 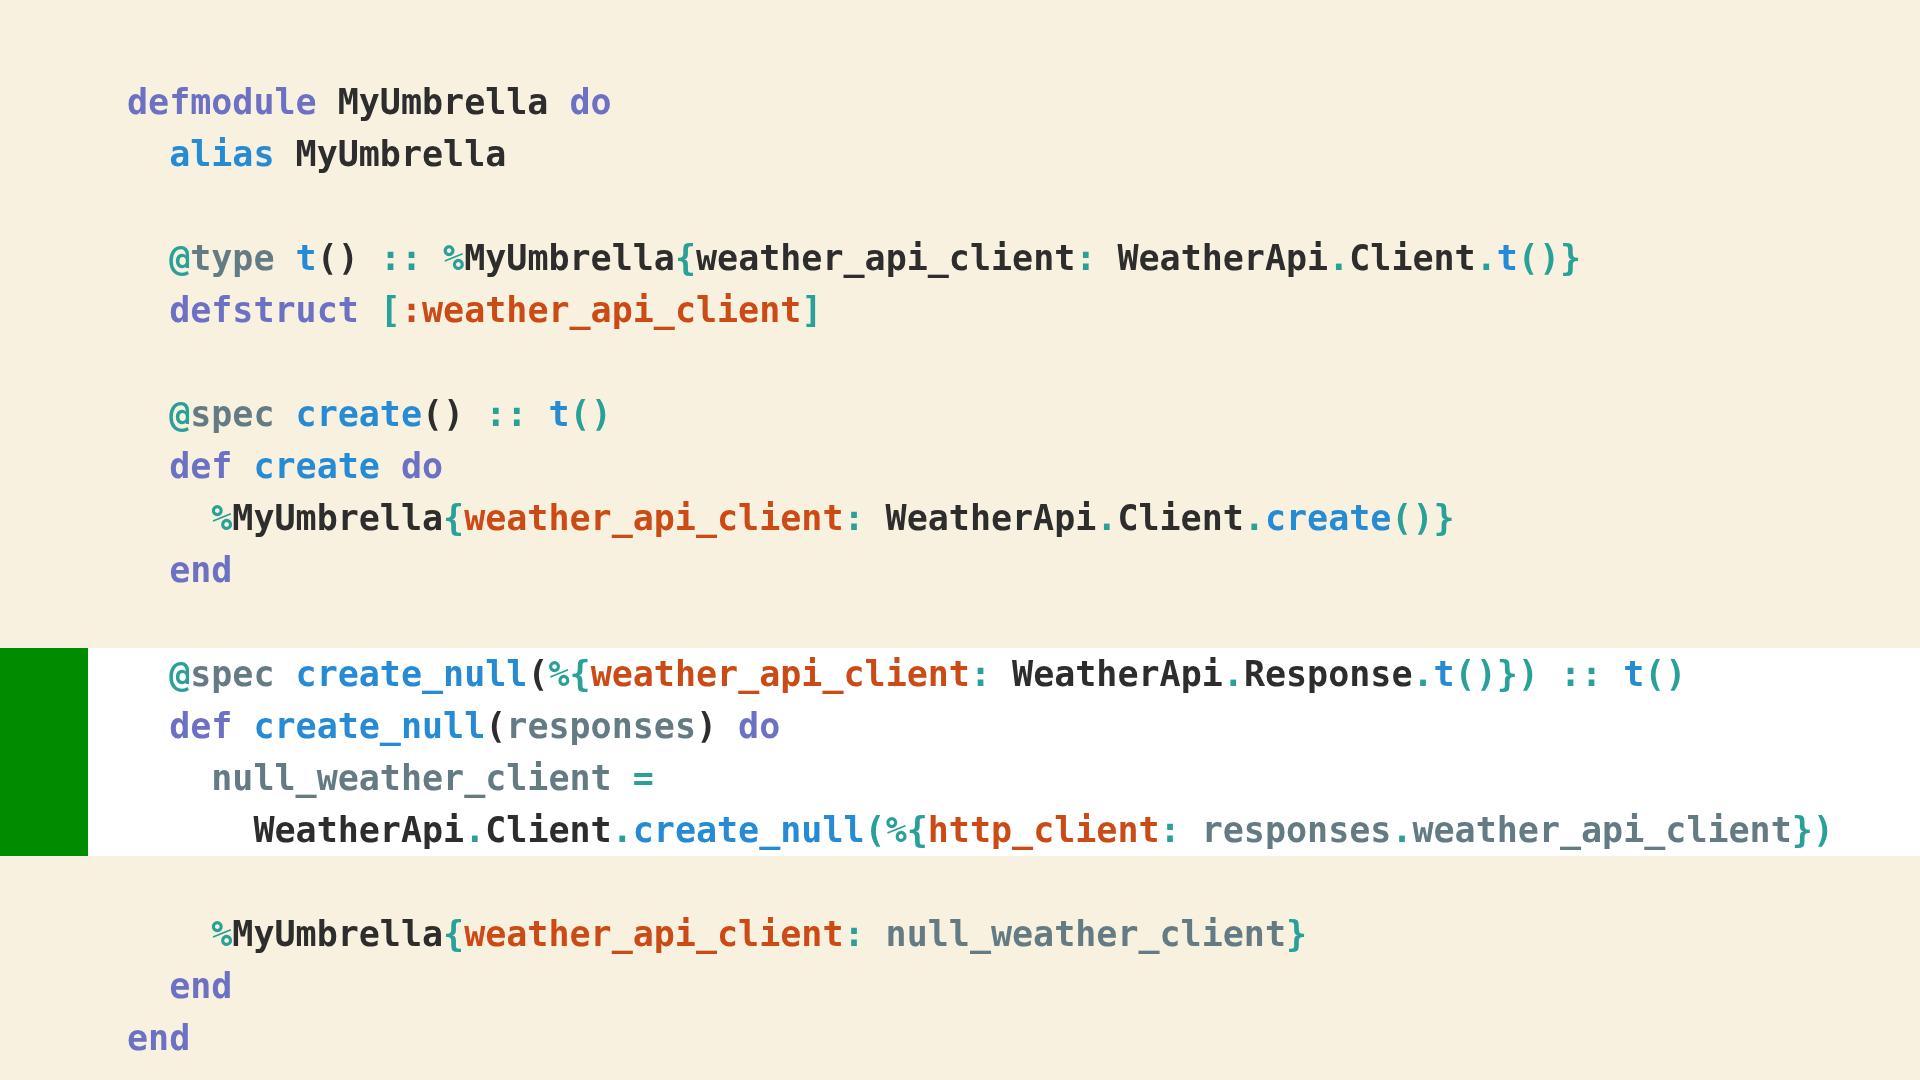 I want to click on code-line: defmodule MyUmbrella do, so click(x=369, y=102).